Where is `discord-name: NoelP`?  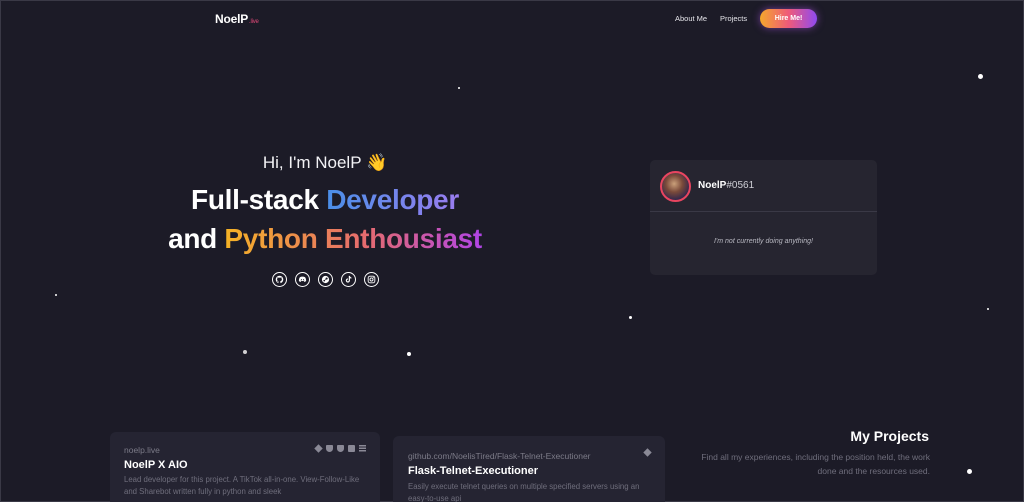 discord-name: NoelP is located at coordinates (712, 185).